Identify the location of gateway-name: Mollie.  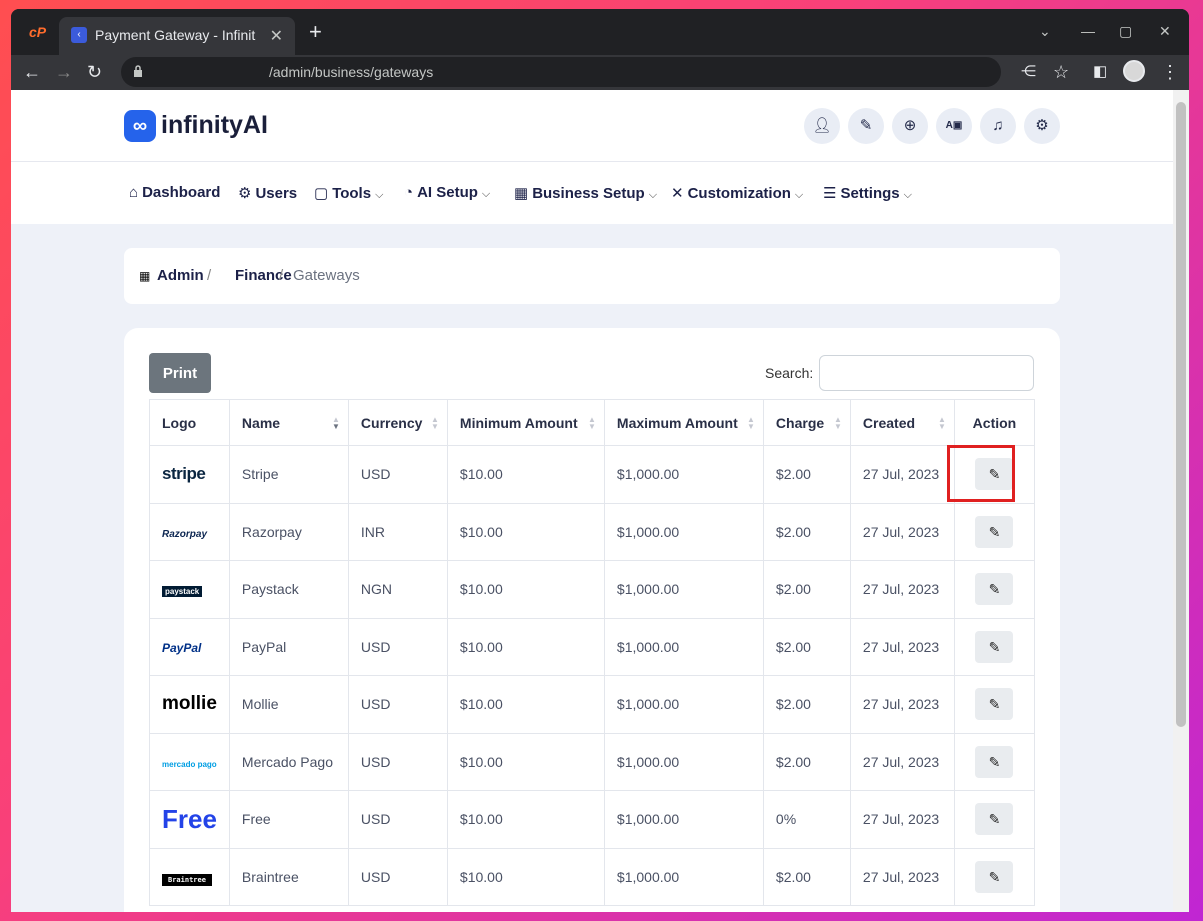
(288, 704).